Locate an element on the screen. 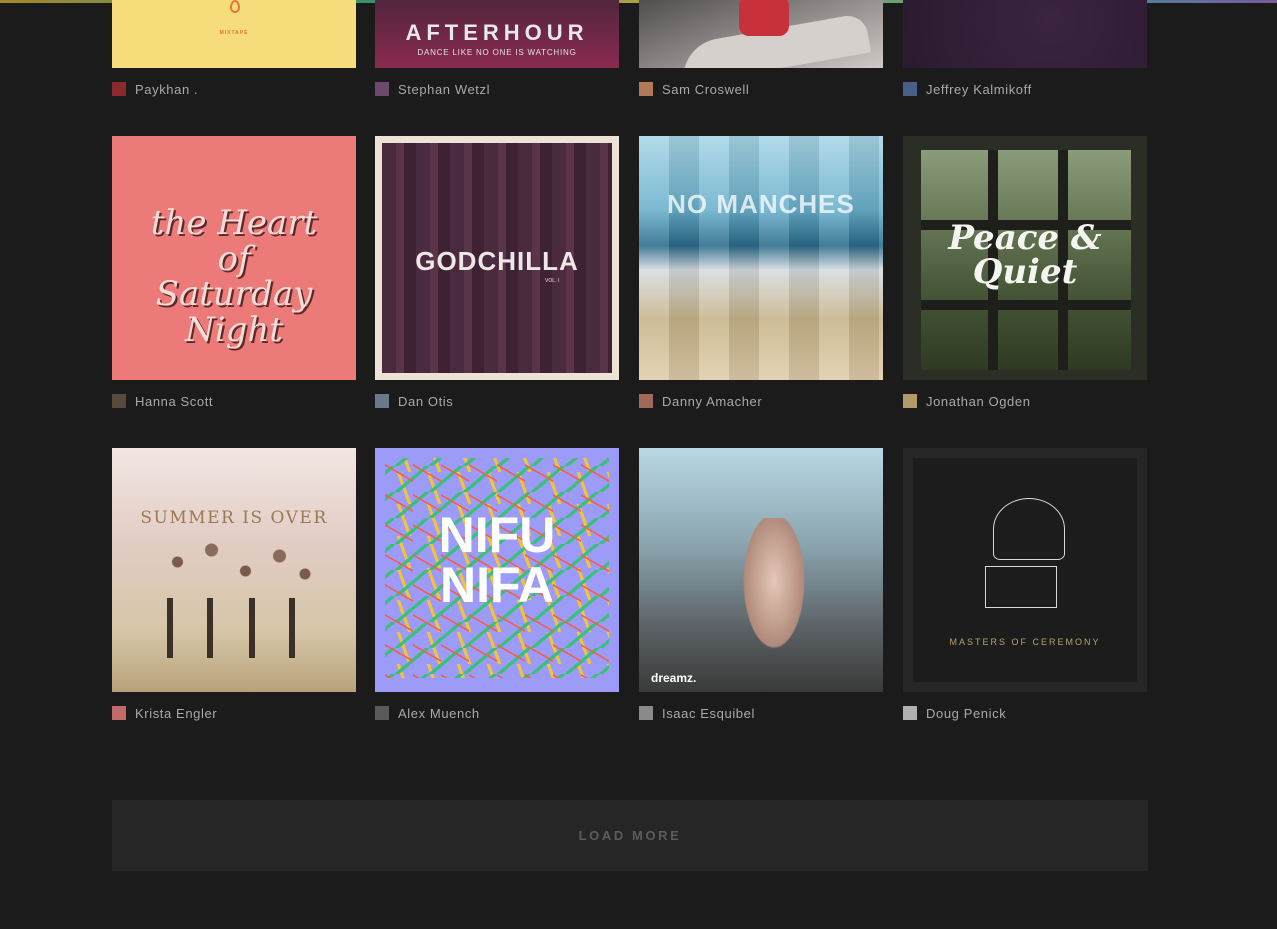 This screenshot has height=929, width=1277. author-name: Dan Otis is located at coordinates (425, 401).